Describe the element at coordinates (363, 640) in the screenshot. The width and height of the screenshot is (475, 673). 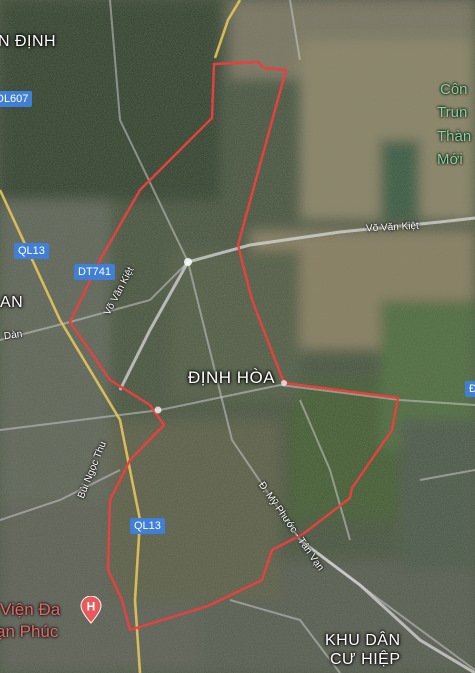
I see `place-label-khu-dan-cu-line1: KHU DÂN` at that location.